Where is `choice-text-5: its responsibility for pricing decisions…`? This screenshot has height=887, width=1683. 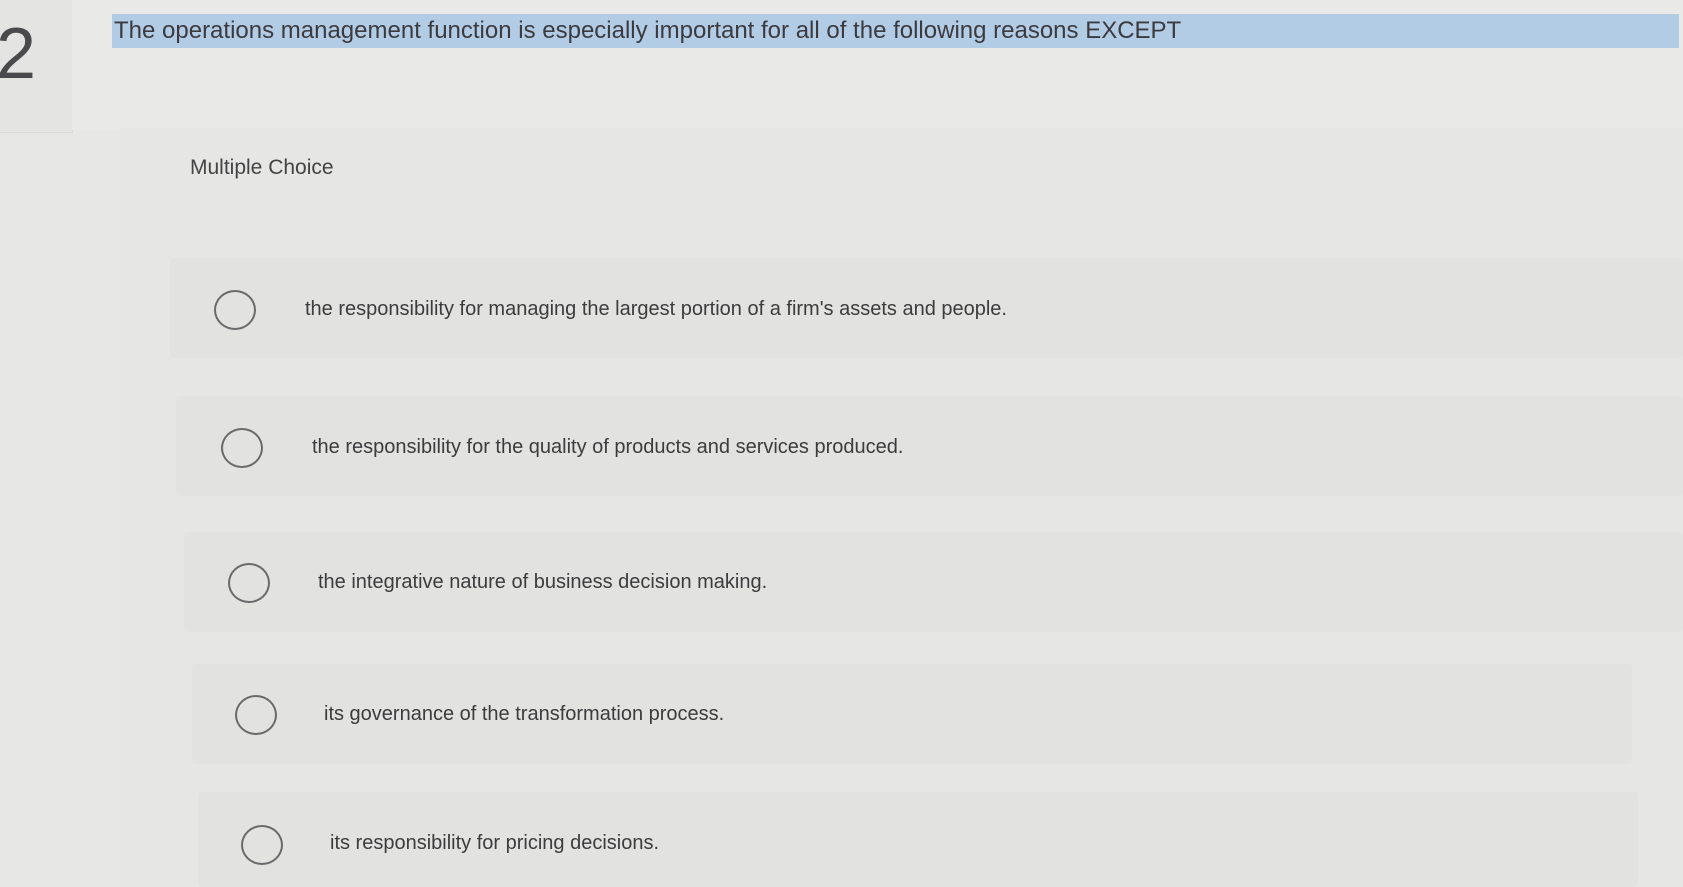 choice-text-5: its responsibility for pricing decisions… is located at coordinates (495, 843).